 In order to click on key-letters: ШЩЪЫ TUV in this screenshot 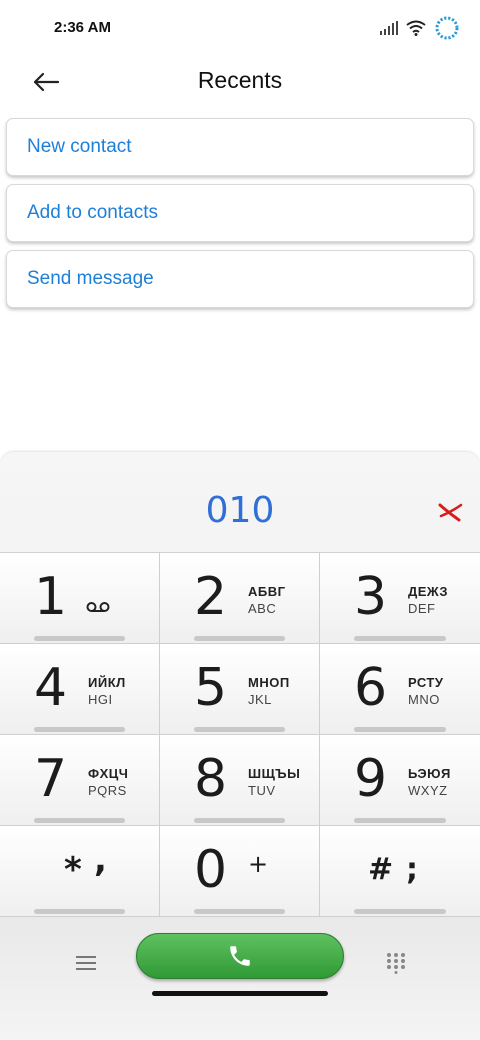, I will do `click(274, 782)`.